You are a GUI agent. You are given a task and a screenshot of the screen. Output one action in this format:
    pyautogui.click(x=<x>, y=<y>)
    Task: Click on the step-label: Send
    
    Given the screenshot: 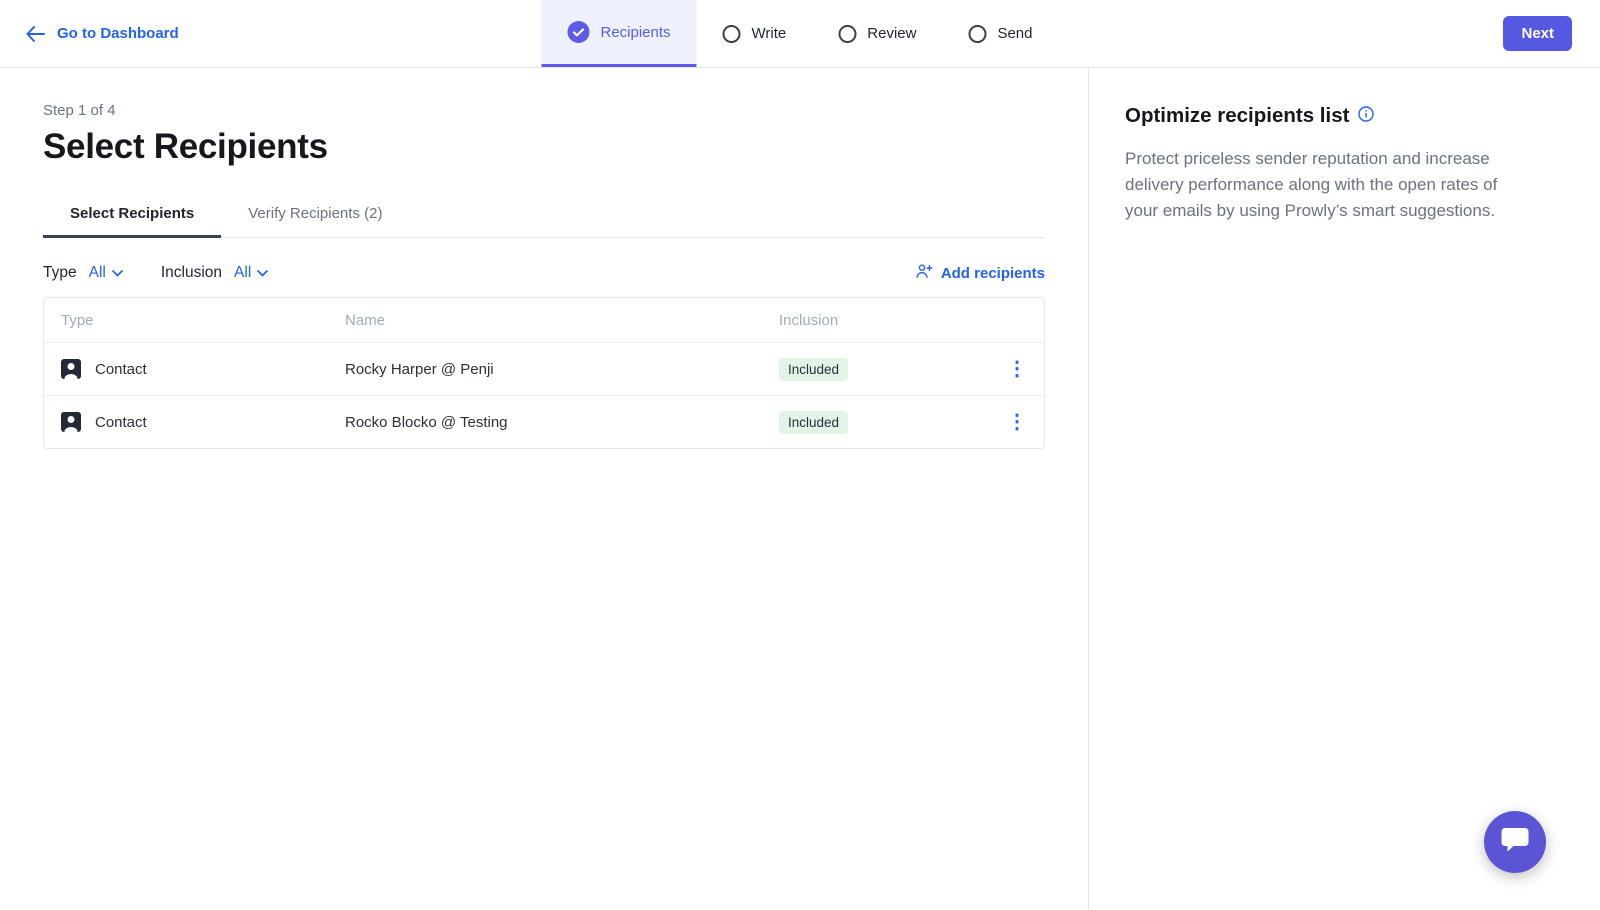 What is the action you would take?
    pyautogui.click(x=1015, y=33)
    